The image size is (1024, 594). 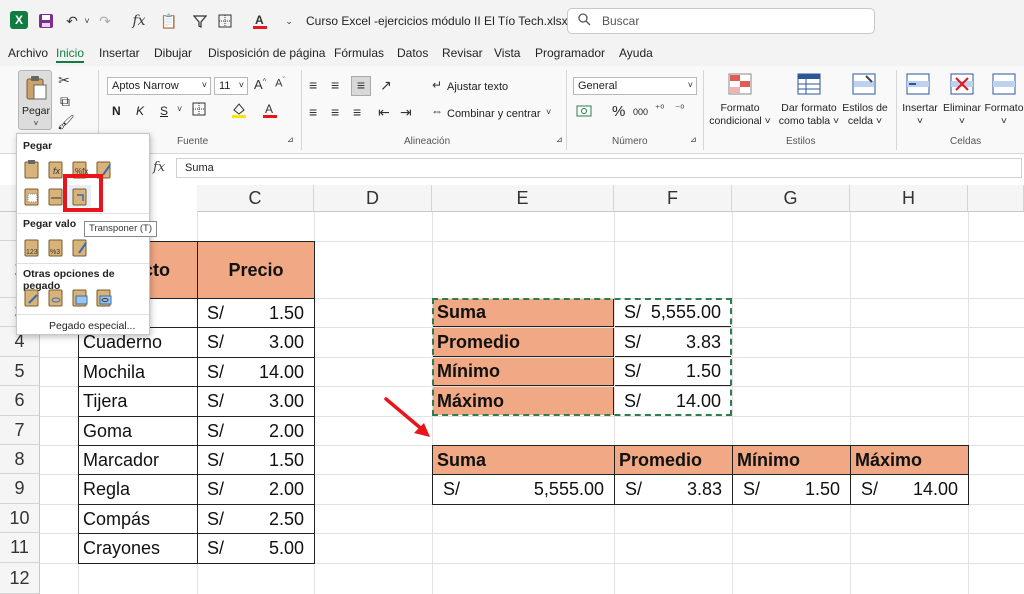 I want to click on col-header-h: H, so click(x=909, y=198).